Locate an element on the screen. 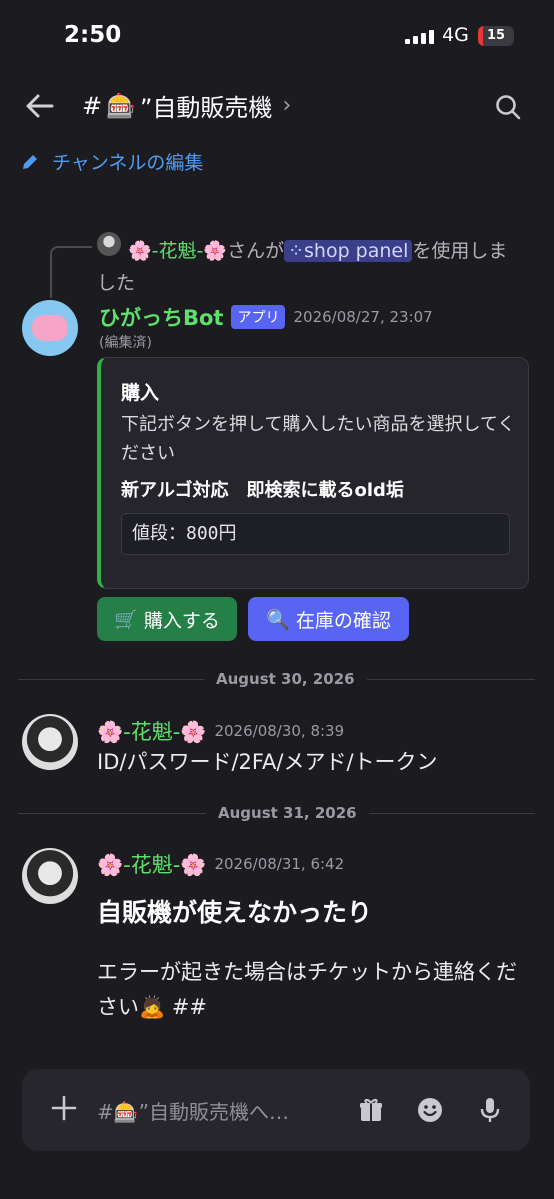 This screenshot has width=554, height=1199. edit-channel-label: チャンネルの編集 is located at coordinates (128, 163).